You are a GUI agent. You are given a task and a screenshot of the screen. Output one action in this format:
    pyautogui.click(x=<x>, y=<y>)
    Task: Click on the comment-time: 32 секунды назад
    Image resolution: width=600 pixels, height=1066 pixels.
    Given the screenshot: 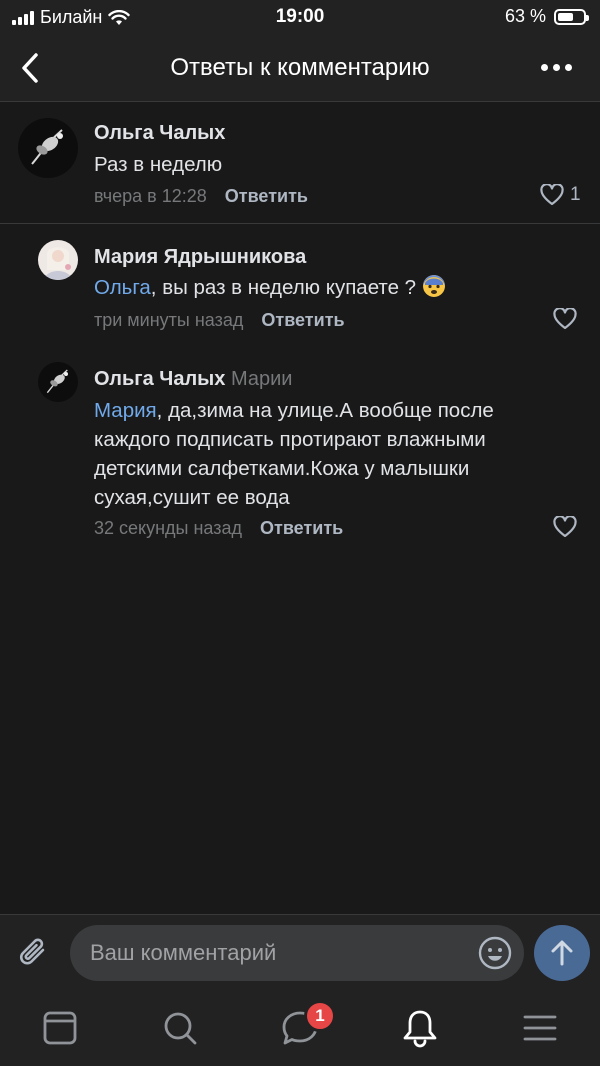 What is the action you would take?
    pyautogui.click(x=168, y=528)
    